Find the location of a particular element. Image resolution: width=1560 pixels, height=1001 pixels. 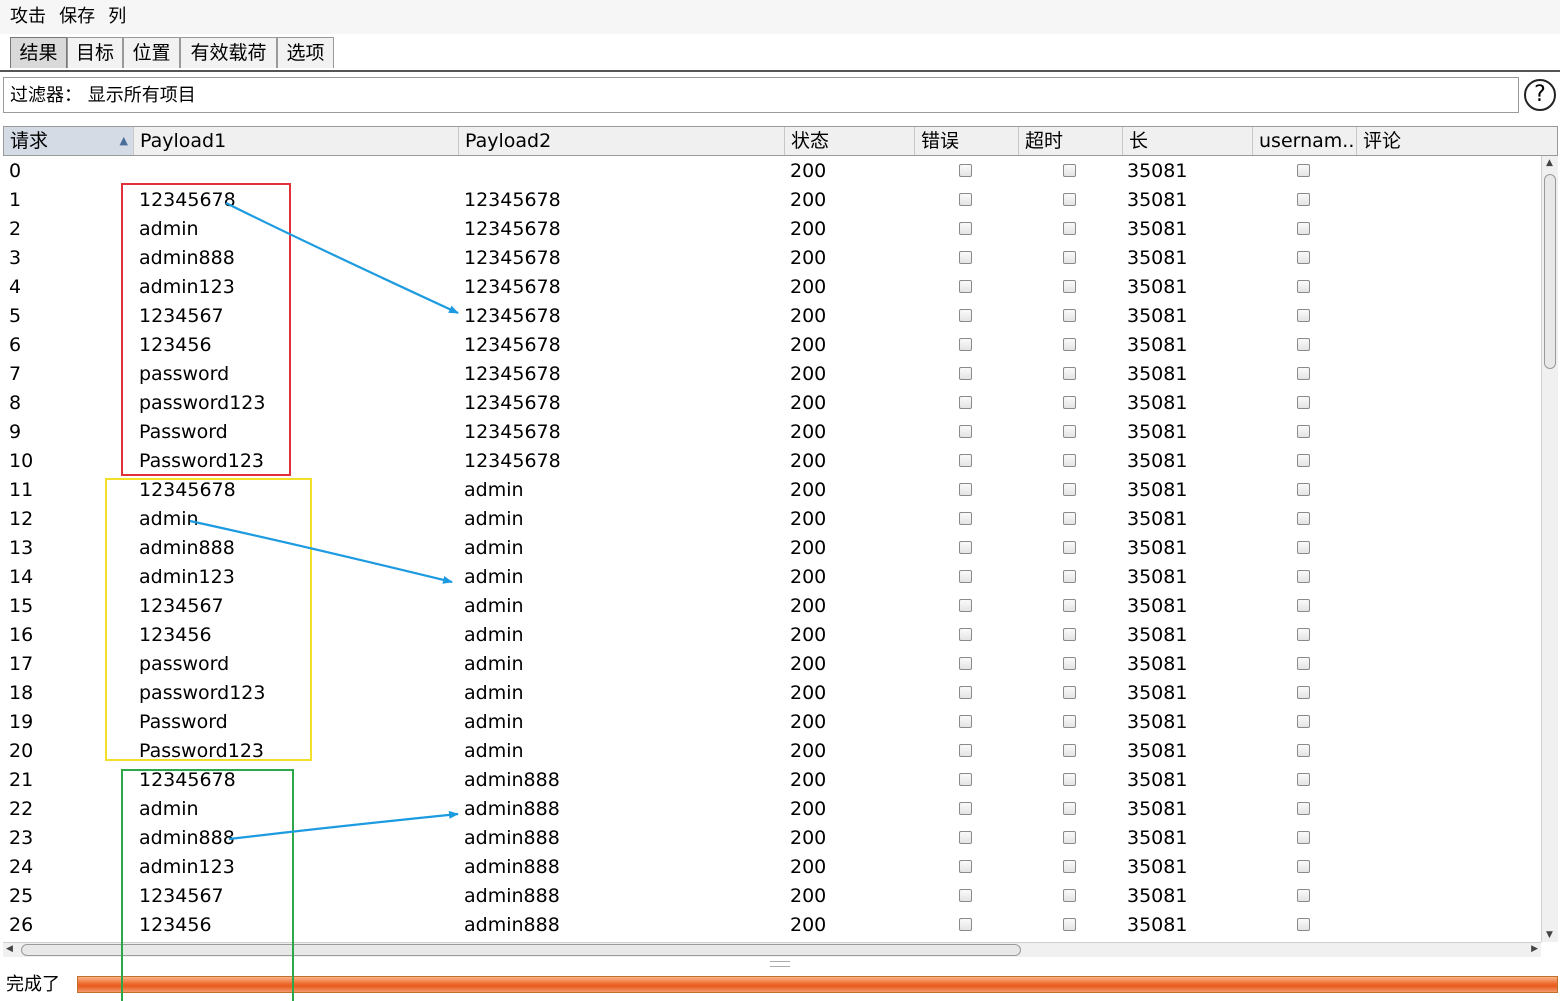

annotation-arrows is located at coordinates (324, 521).